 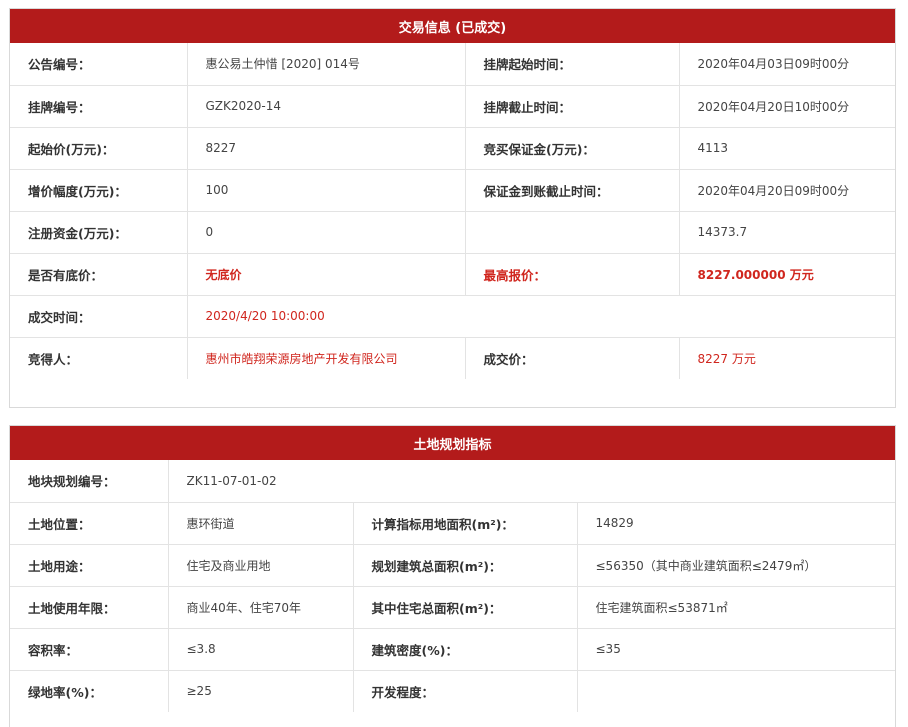 What do you see at coordinates (572, 189) in the screenshot?
I see `deposit-deadline-label: 保证金到账截止时间：` at bounding box center [572, 189].